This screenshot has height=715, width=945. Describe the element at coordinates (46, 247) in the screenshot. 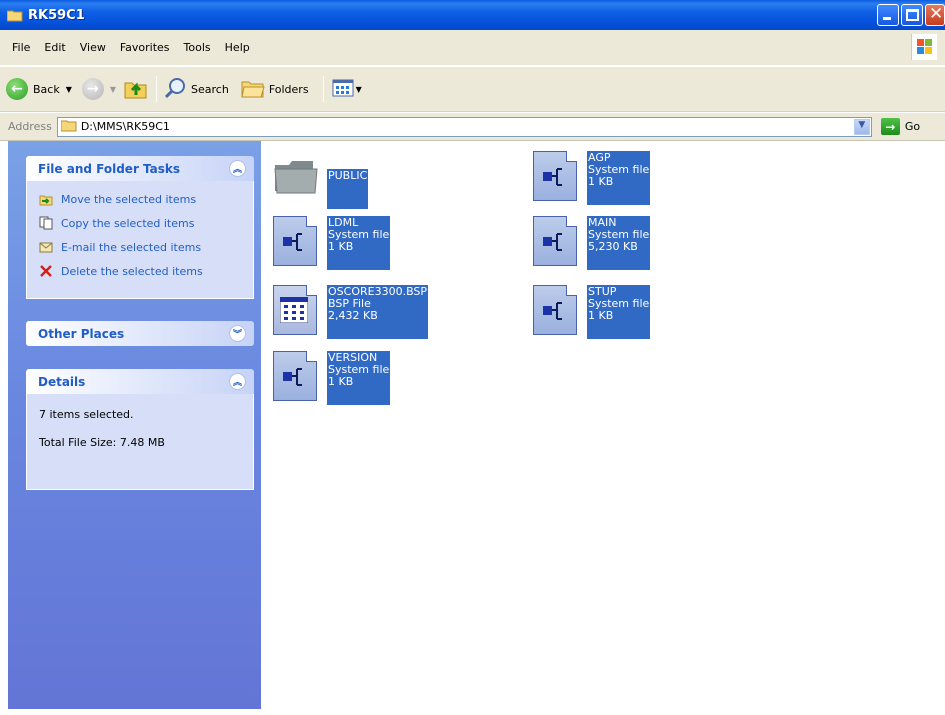

I see `email-icon` at that location.